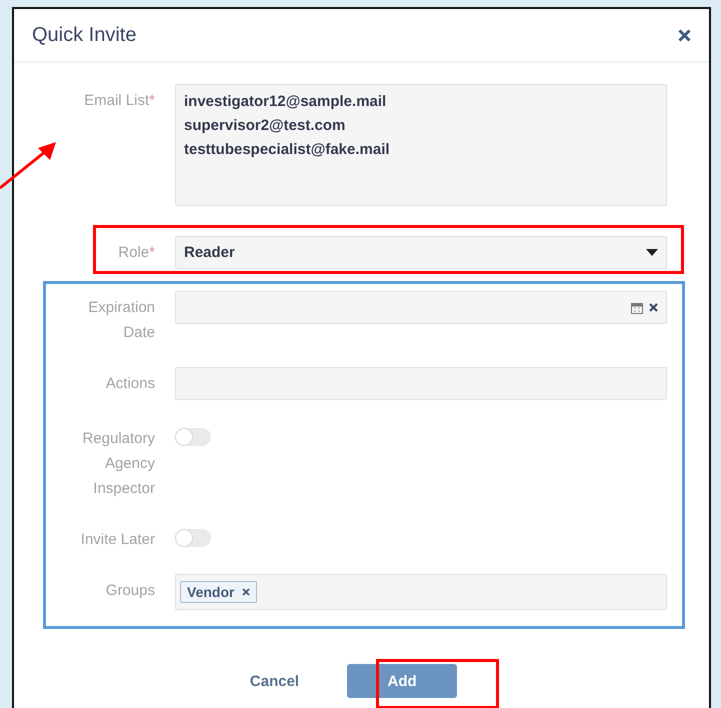 The height and width of the screenshot is (708, 721). Describe the element at coordinates (275, 681) in the screenshot. I see `cancel-button: Cancel` at that location.